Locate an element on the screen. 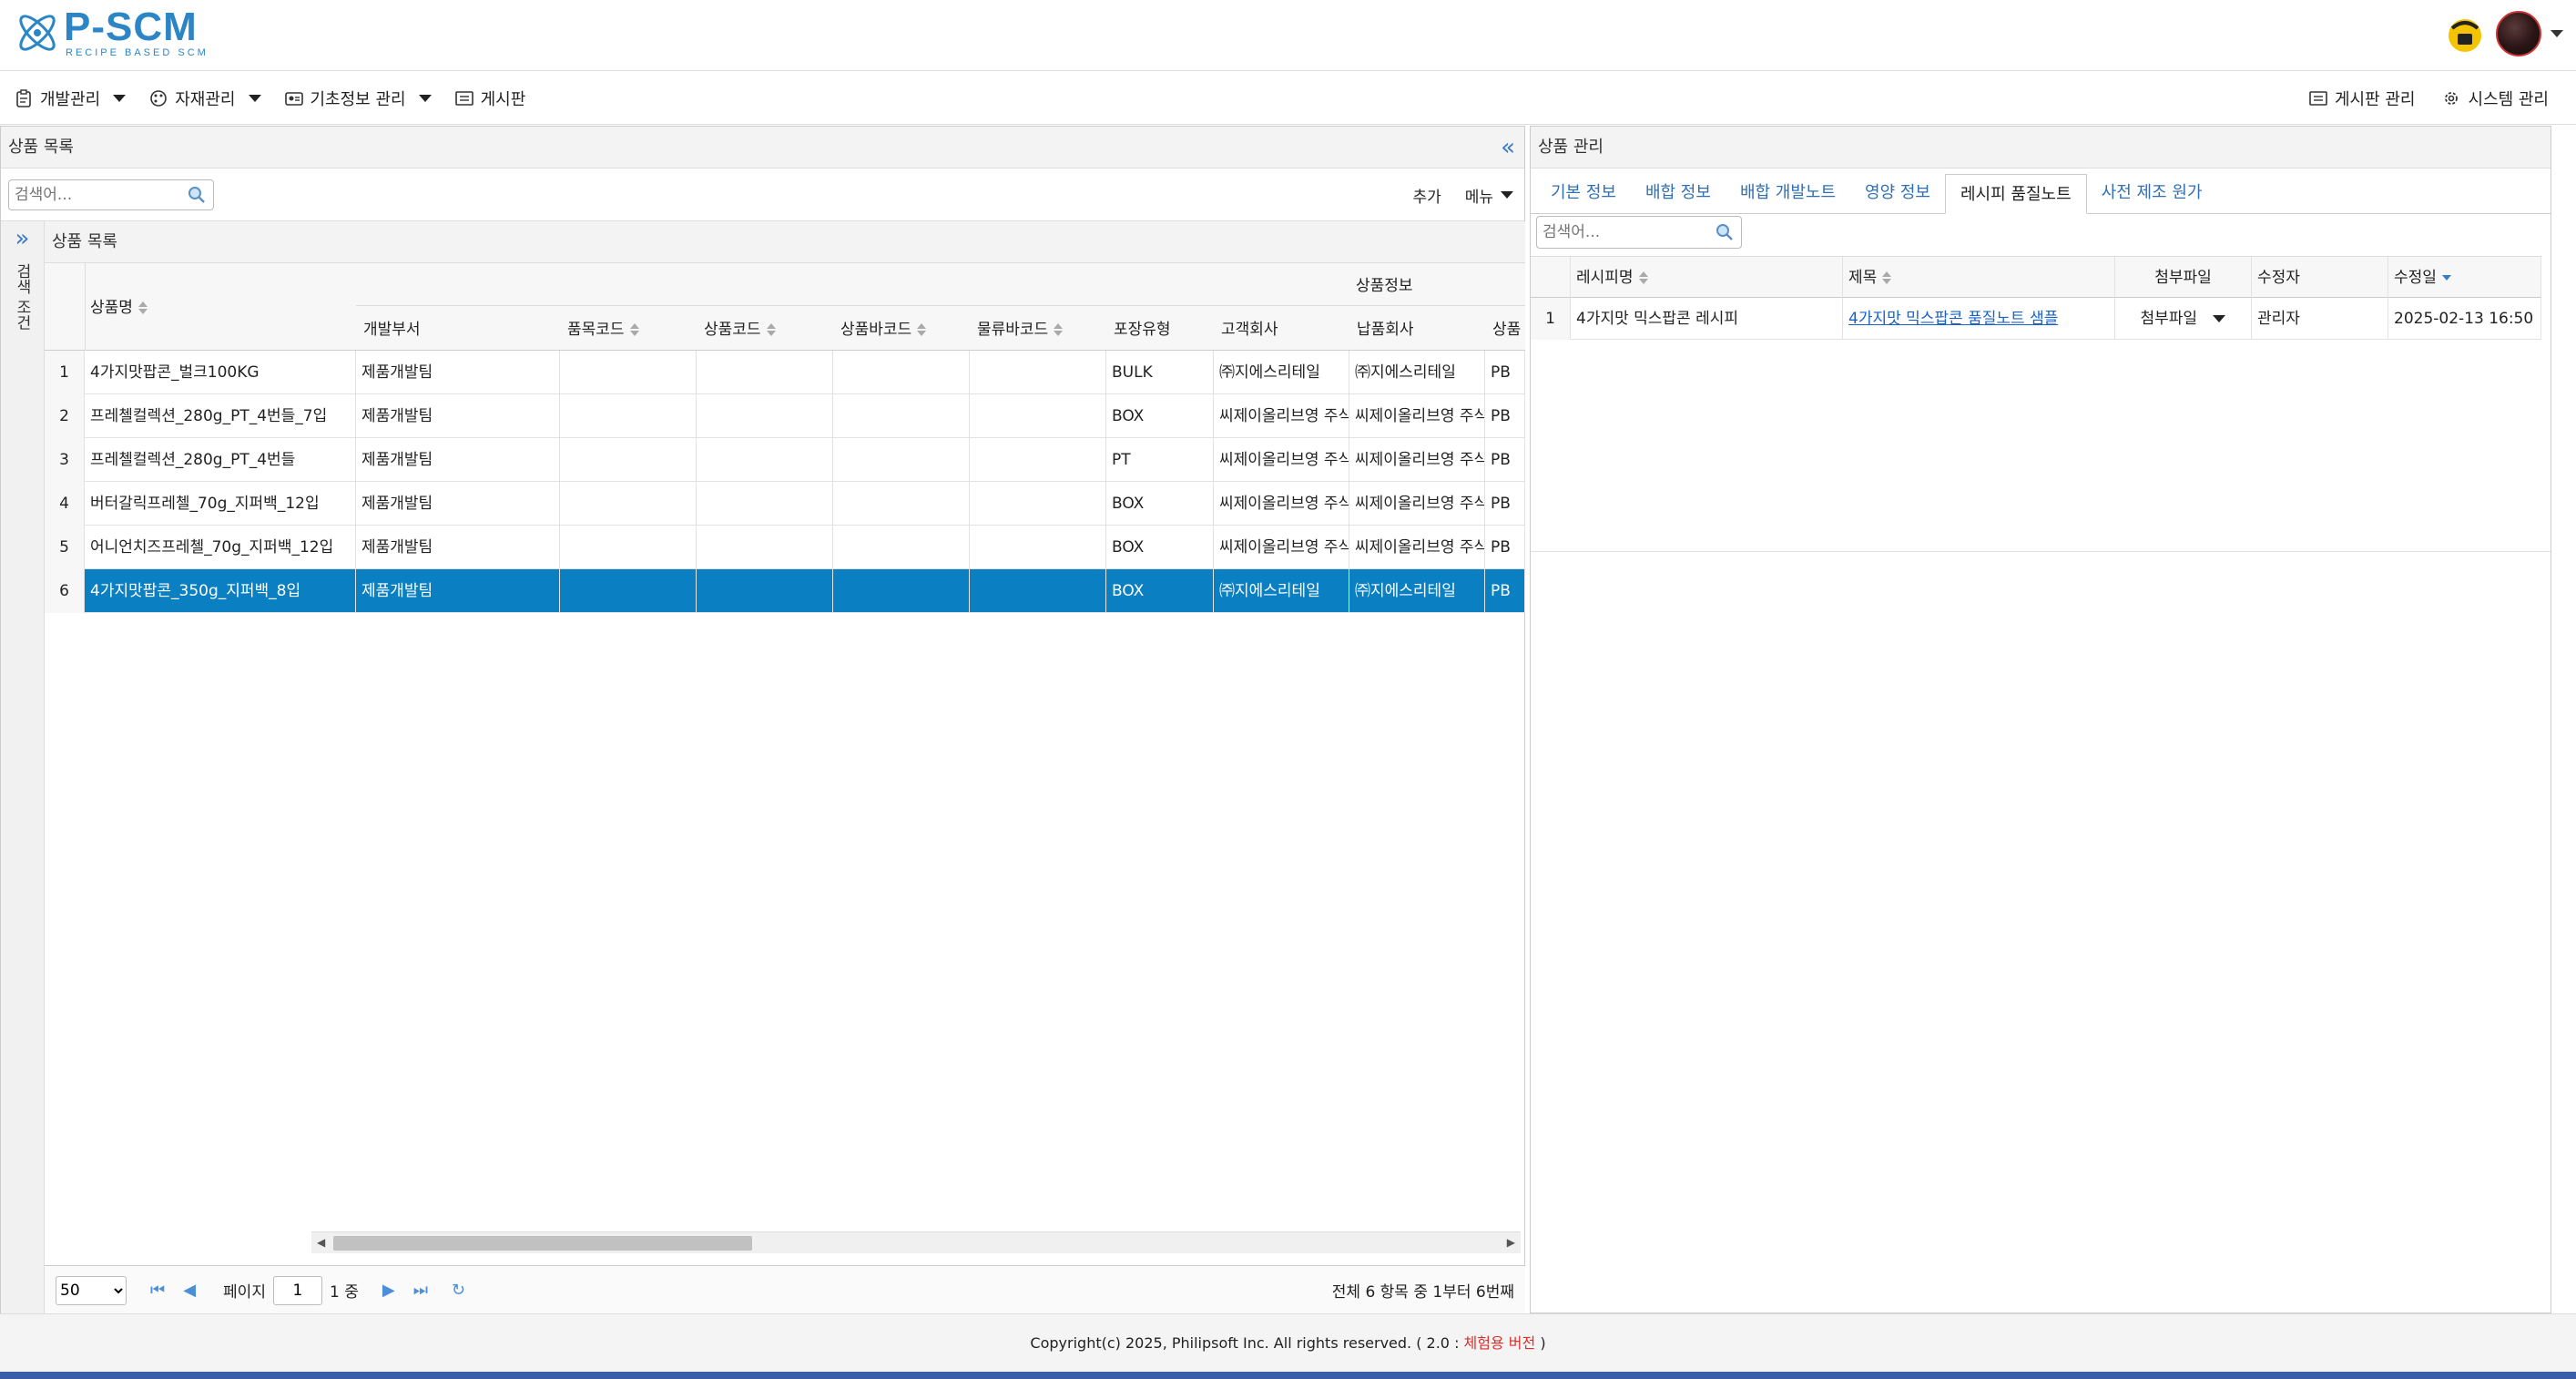  col-header-pack-type: 포장유형 is located at coordinates (1142, 327).